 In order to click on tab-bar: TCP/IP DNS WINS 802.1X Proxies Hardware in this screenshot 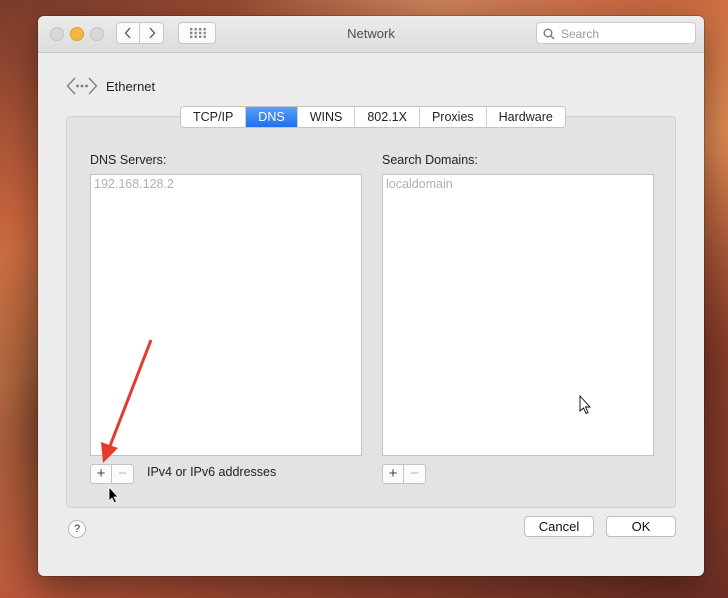, I will do `click(373, 117)`.